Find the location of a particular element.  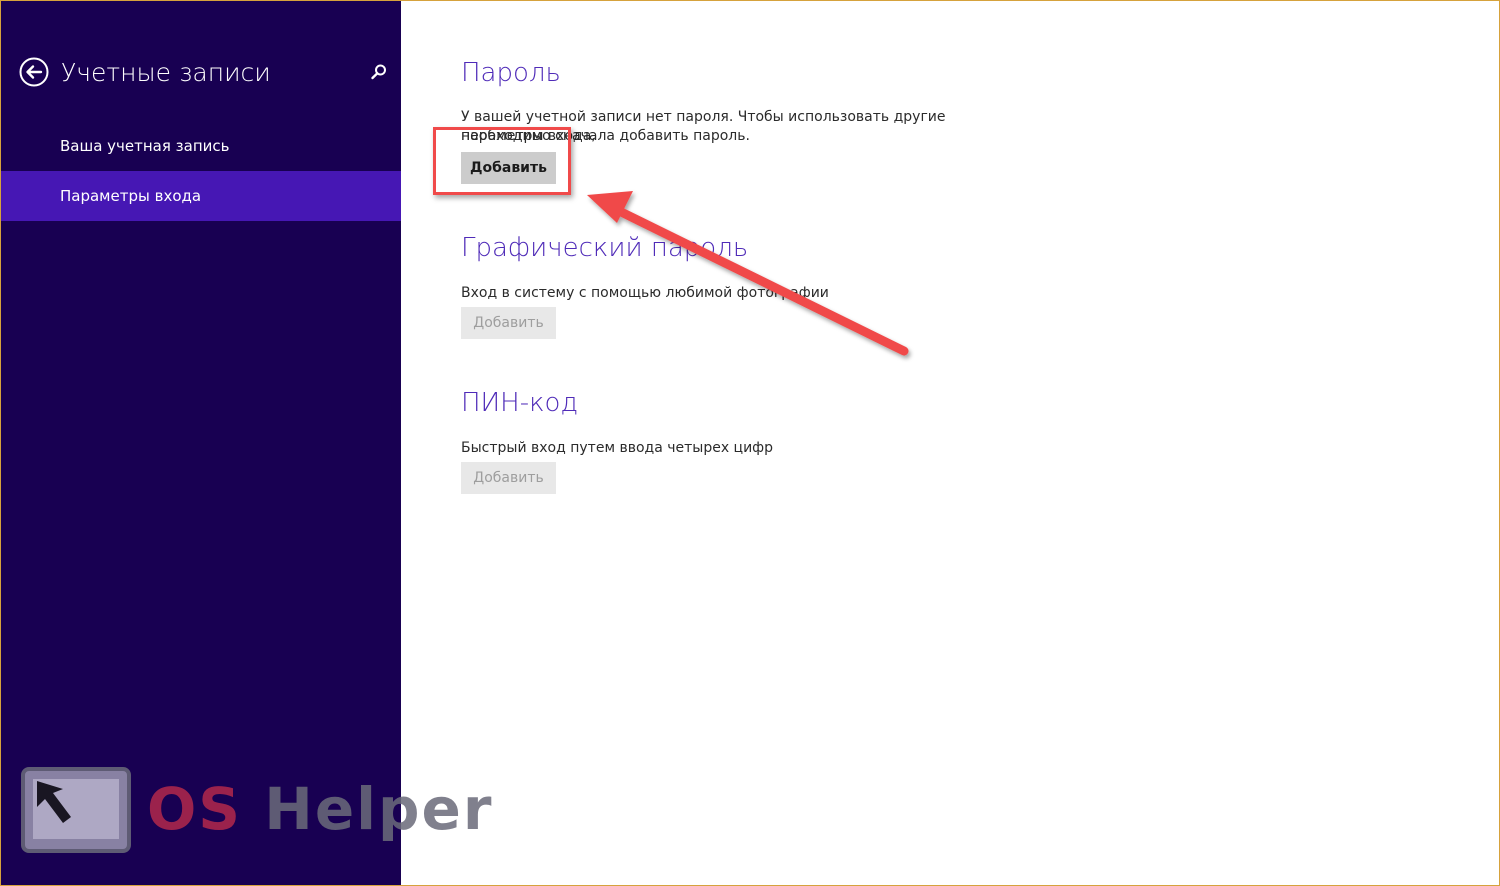

sidebar-item-sign-in-options: Параметры входа is located at coordinates (201, 196).